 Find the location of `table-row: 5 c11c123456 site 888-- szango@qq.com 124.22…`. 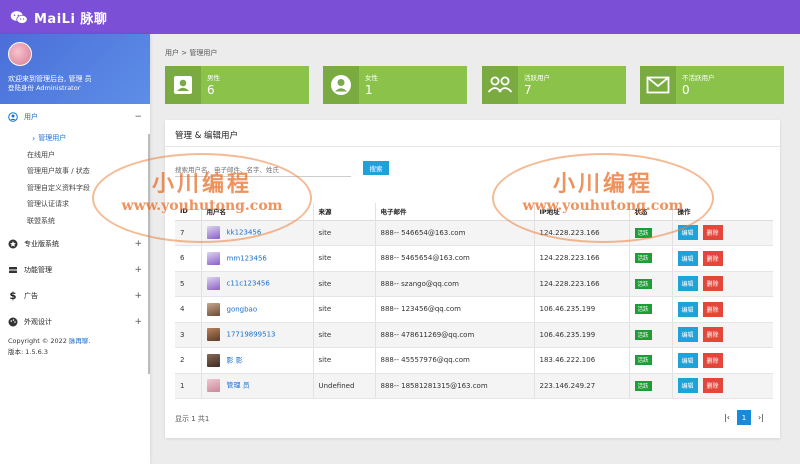

table-row: 5 c11c123456 site 888-- szango@qq.com 124.22… is located at coordinates (474, 284).